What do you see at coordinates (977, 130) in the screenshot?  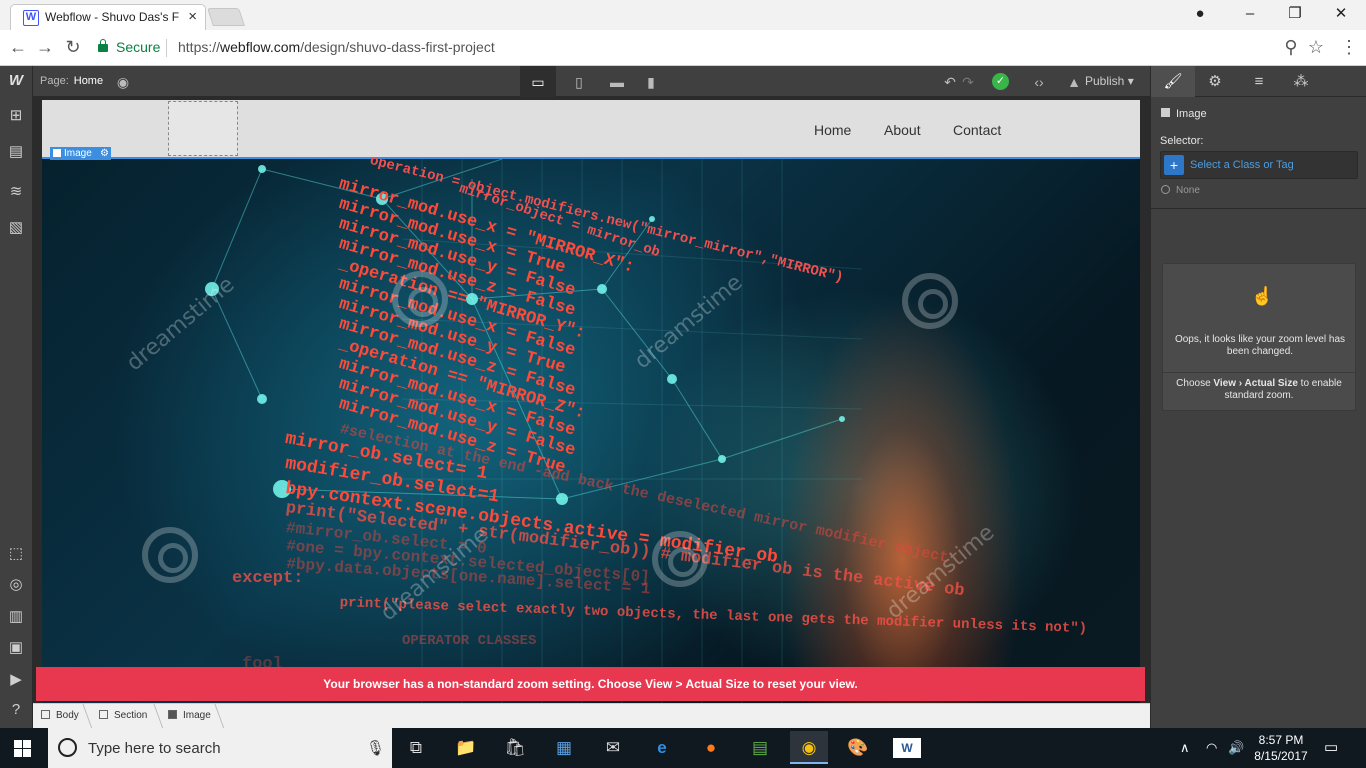 I see `nav-link-contact: Contact` at bounding box center [977, 130].